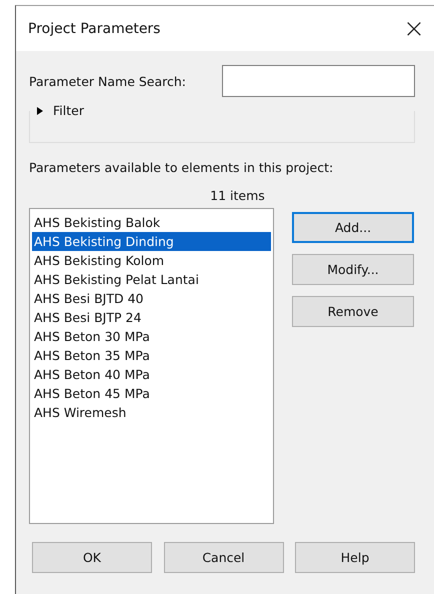  I want to click on window-title: Project Parameters, so click(94, 28).